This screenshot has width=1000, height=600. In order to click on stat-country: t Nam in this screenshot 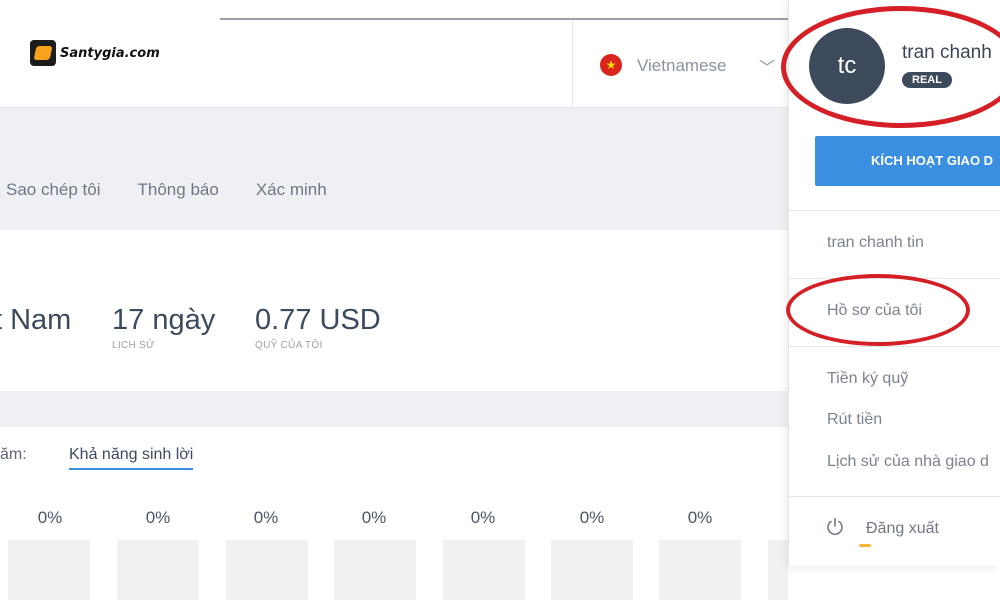, I will do `click(35, 320)`.